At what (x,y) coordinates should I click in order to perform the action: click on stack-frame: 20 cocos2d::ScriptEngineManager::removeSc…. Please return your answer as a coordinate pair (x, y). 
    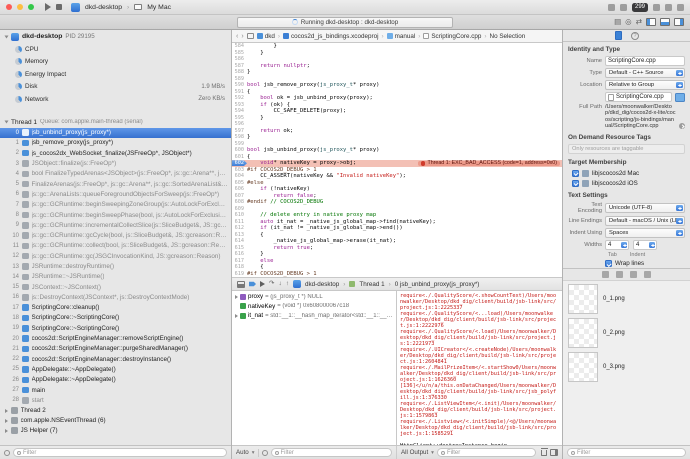
    Looking at the image, I should click on (115, 338).